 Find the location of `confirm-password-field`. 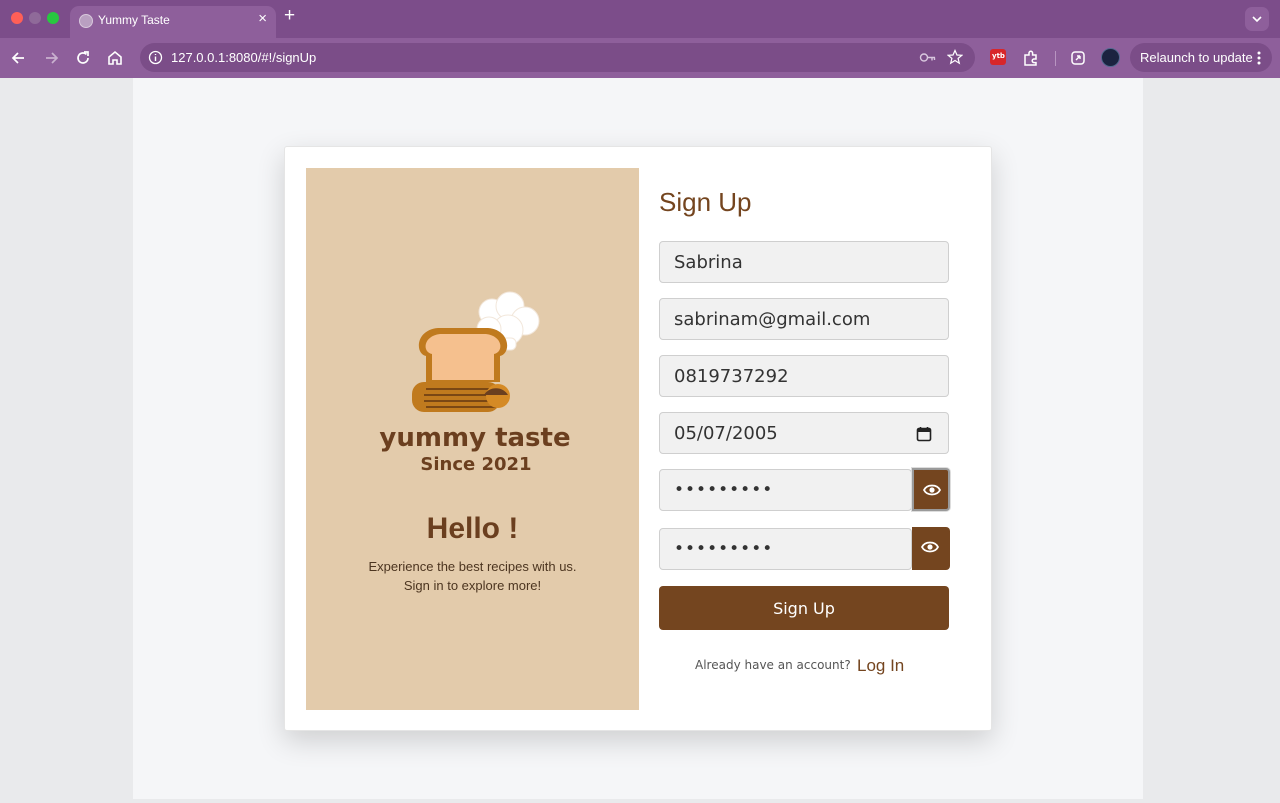

confirm-password-field is located at coordinates (785, 549).